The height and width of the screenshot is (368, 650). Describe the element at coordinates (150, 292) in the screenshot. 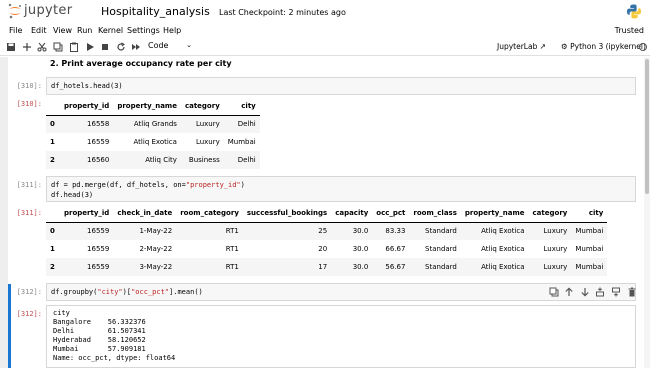

I see `code-string: "occ_pct"` at that location.